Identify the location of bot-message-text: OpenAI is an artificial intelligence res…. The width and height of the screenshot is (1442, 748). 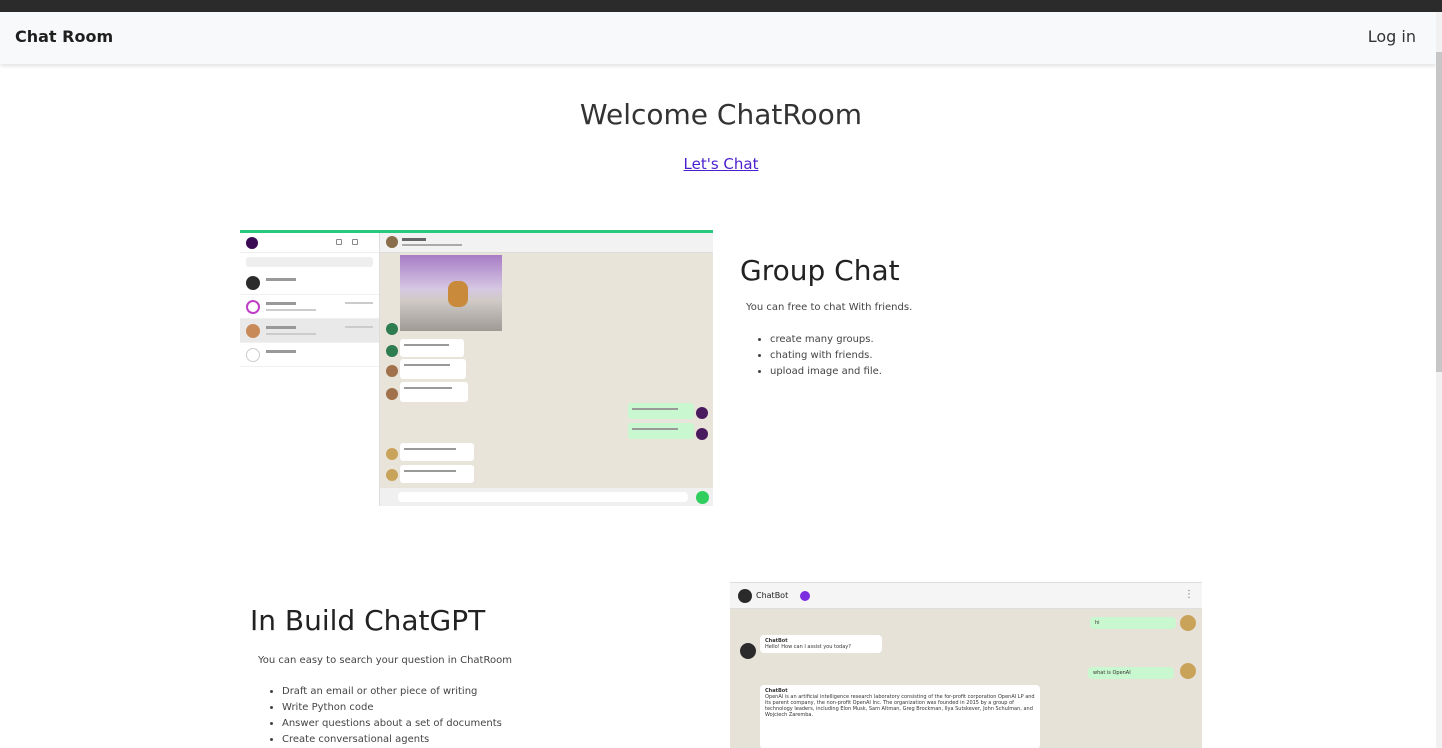
(900, 706).